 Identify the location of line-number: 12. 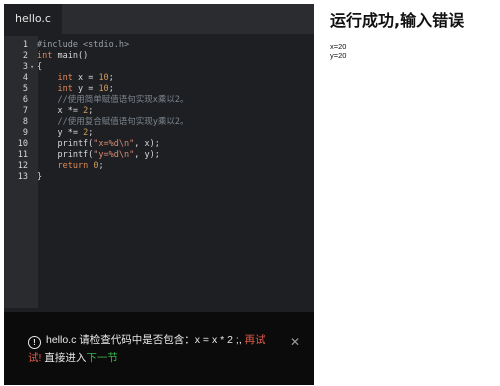
(22, 166).